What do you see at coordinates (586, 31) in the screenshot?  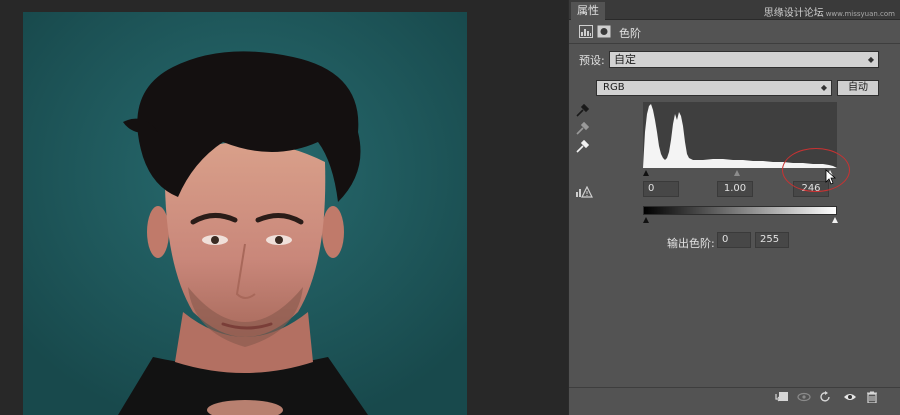 I see `levels-adjustment-icon` at bounding box center [586, 31].